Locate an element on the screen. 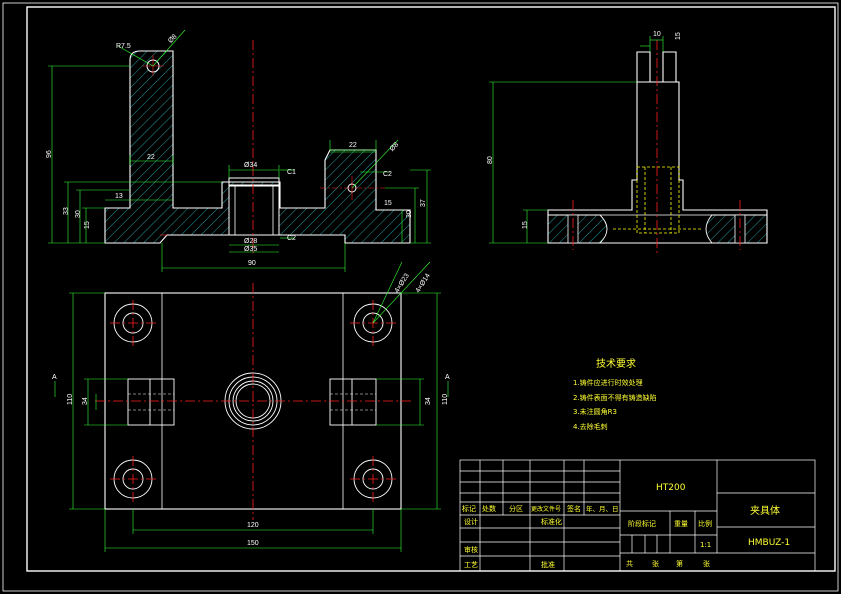 The image size is (841, 594). side-view: 10 15 80 15 is located at coordinates (627, 143).